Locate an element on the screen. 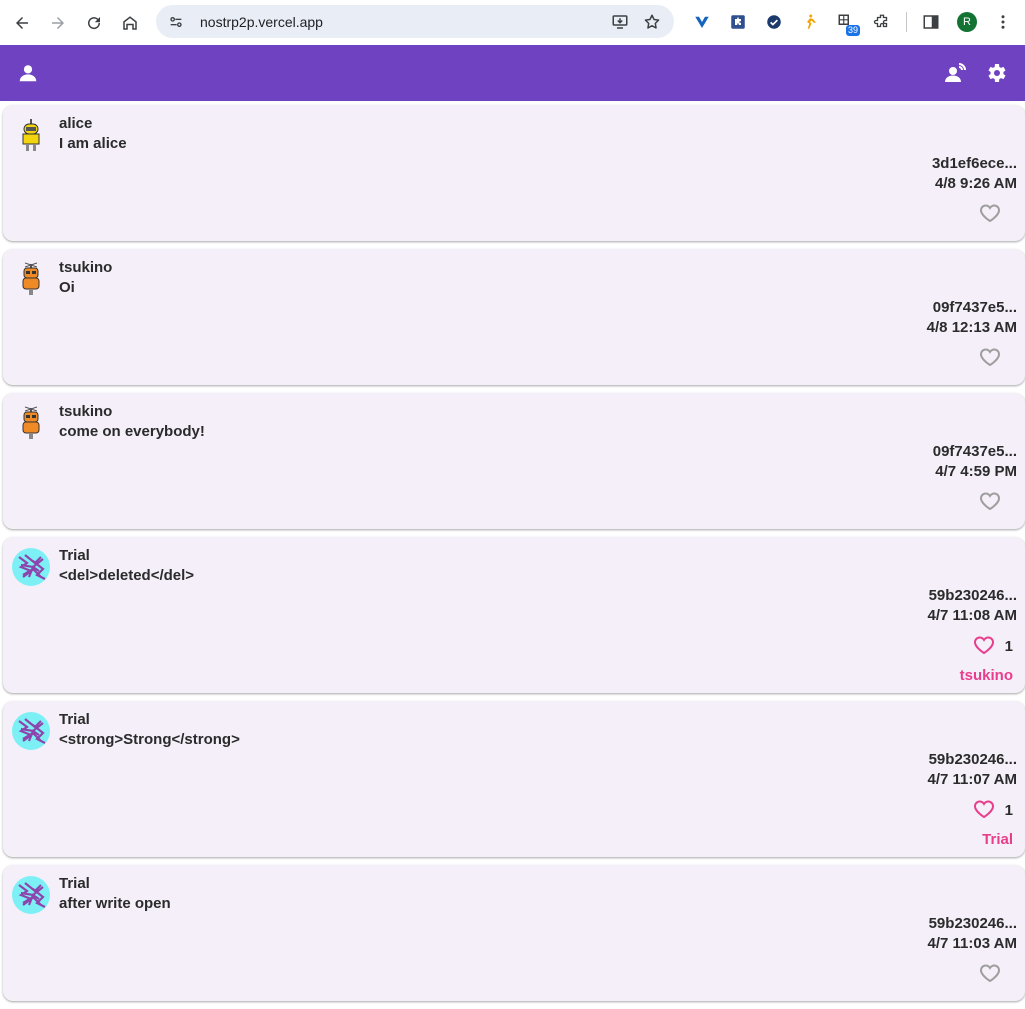 This screenshot has height=1009, width=1025. person-icon is located at coordinates (28, 73).